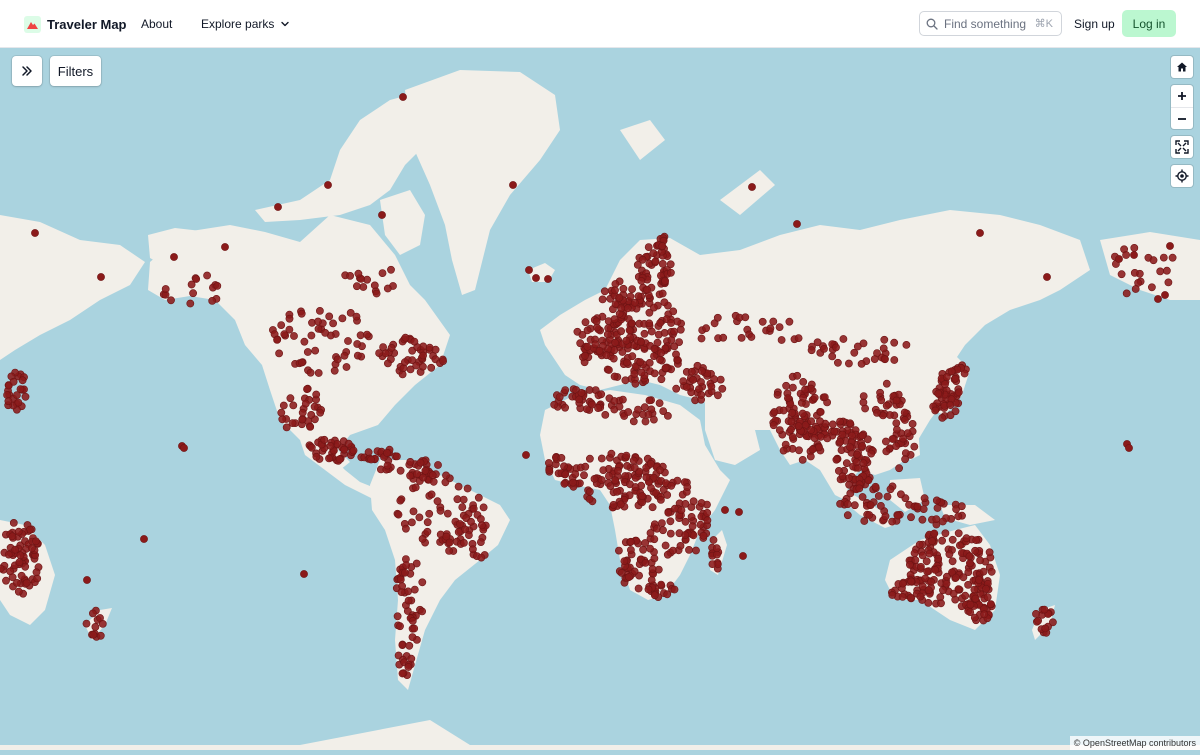 This screenshot has width=1200, height=755. What do you see at coordinates (1182, 147) in the screenshot?
I see `fullscreen-button` at bounding box center [1182, 147].